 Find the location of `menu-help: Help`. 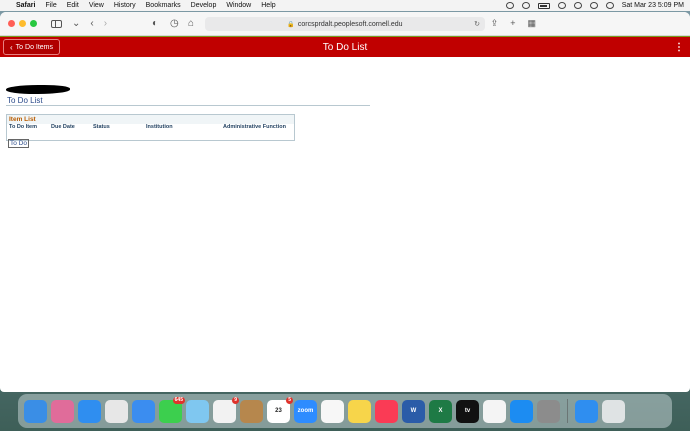

menu-help: Help is located at coordinates (268, 5).